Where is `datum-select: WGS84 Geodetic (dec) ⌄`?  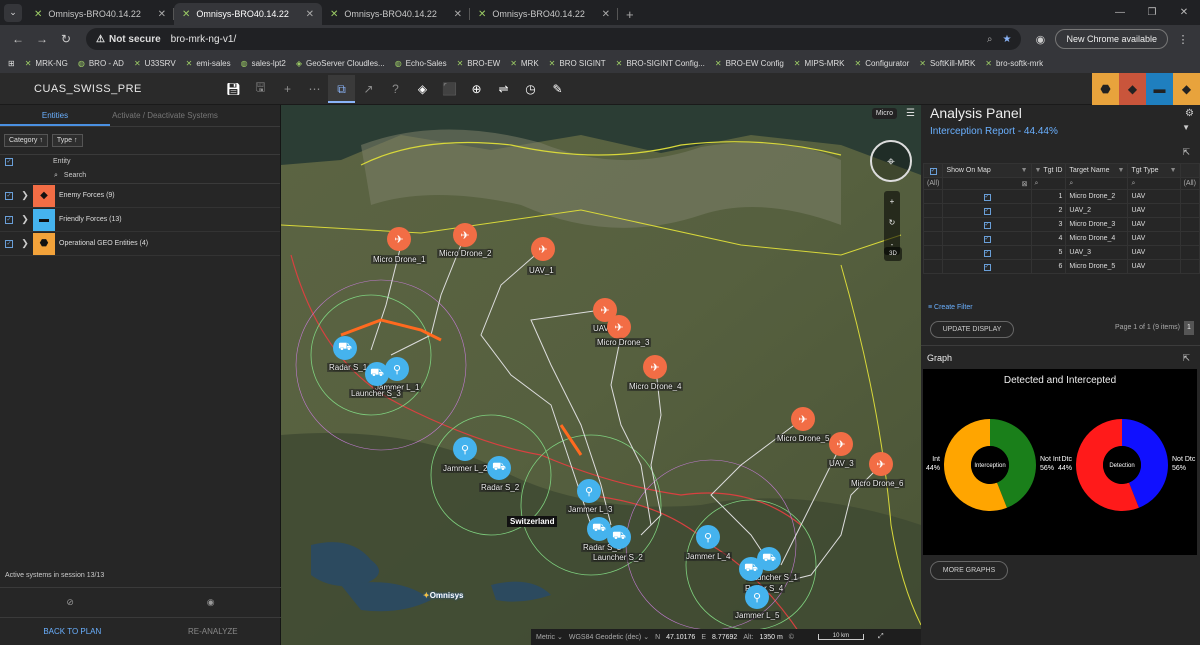
datum-select: WGS84 Geodetic (dec) ⌄ is located at coordinates (609, 637).